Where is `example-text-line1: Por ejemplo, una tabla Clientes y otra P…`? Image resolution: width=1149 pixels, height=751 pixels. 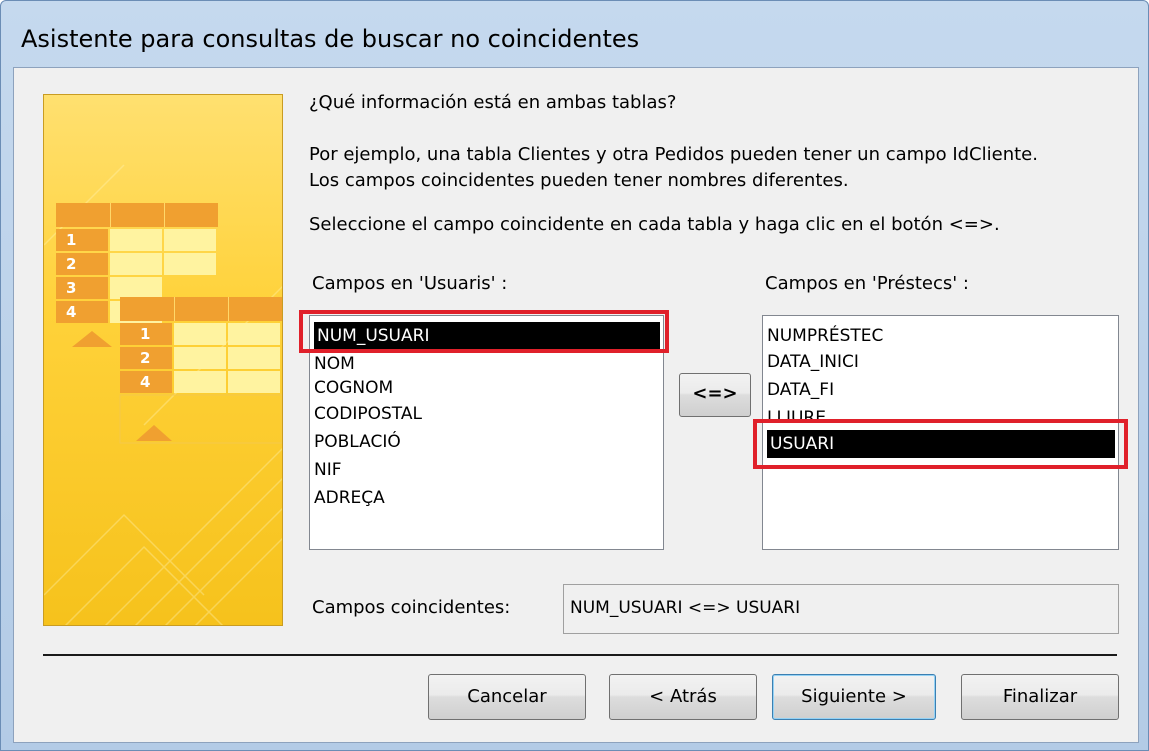
example-text-line1: Por ejemplo, una tabla Clientes y otra P… is located at coordinates (673, 154).